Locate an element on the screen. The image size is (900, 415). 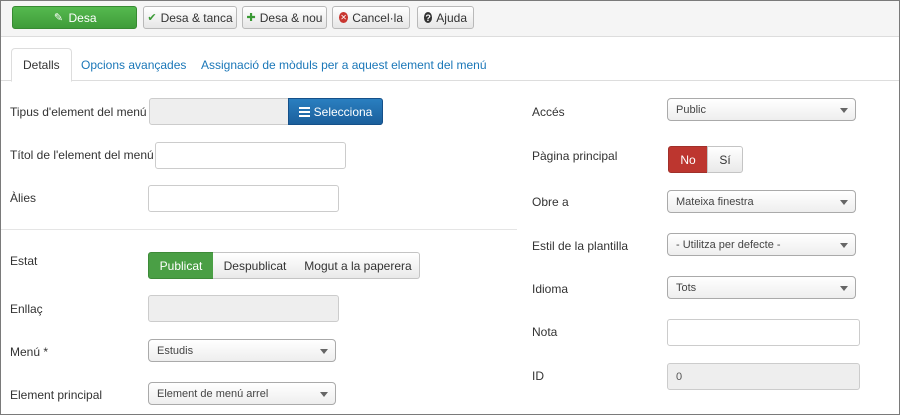
select-button-label: Selecciona is located at coordinates (343, 111).